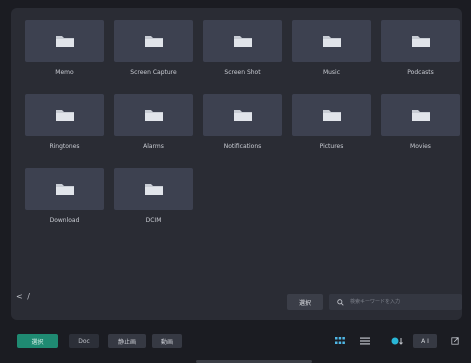  Describe the element at coordinates (425, 341) in the screenshot. I see `ai-button: A I` at that location.